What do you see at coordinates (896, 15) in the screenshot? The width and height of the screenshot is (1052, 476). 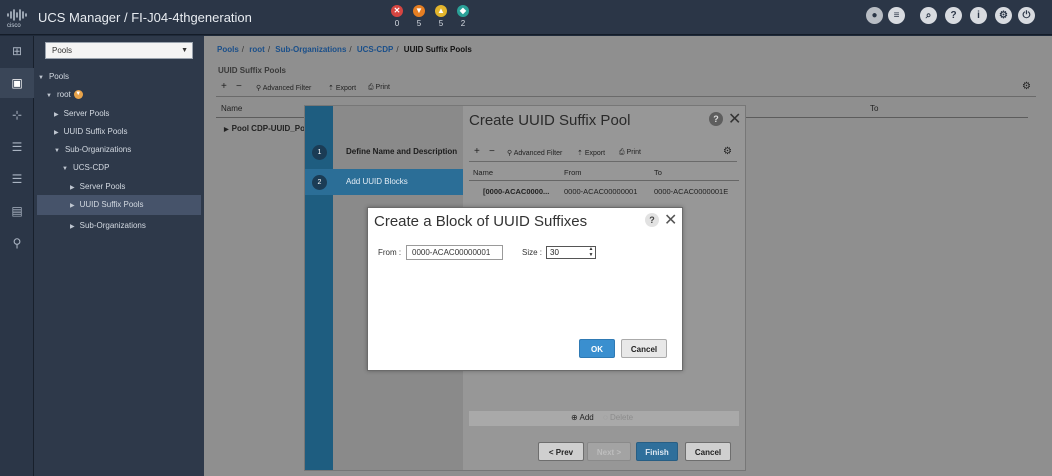 I see `menu-icon: ≡` at bounding box center [896, 15].